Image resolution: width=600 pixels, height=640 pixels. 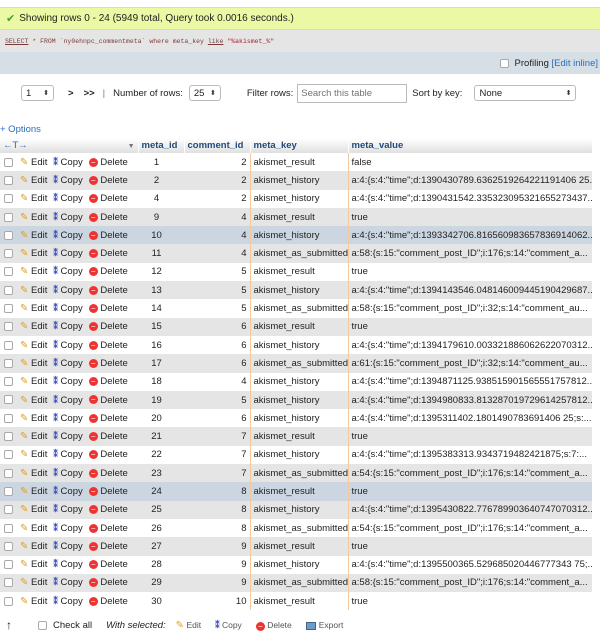 I want to click on meta-id-cell: 4, so click(x=161, y=198).